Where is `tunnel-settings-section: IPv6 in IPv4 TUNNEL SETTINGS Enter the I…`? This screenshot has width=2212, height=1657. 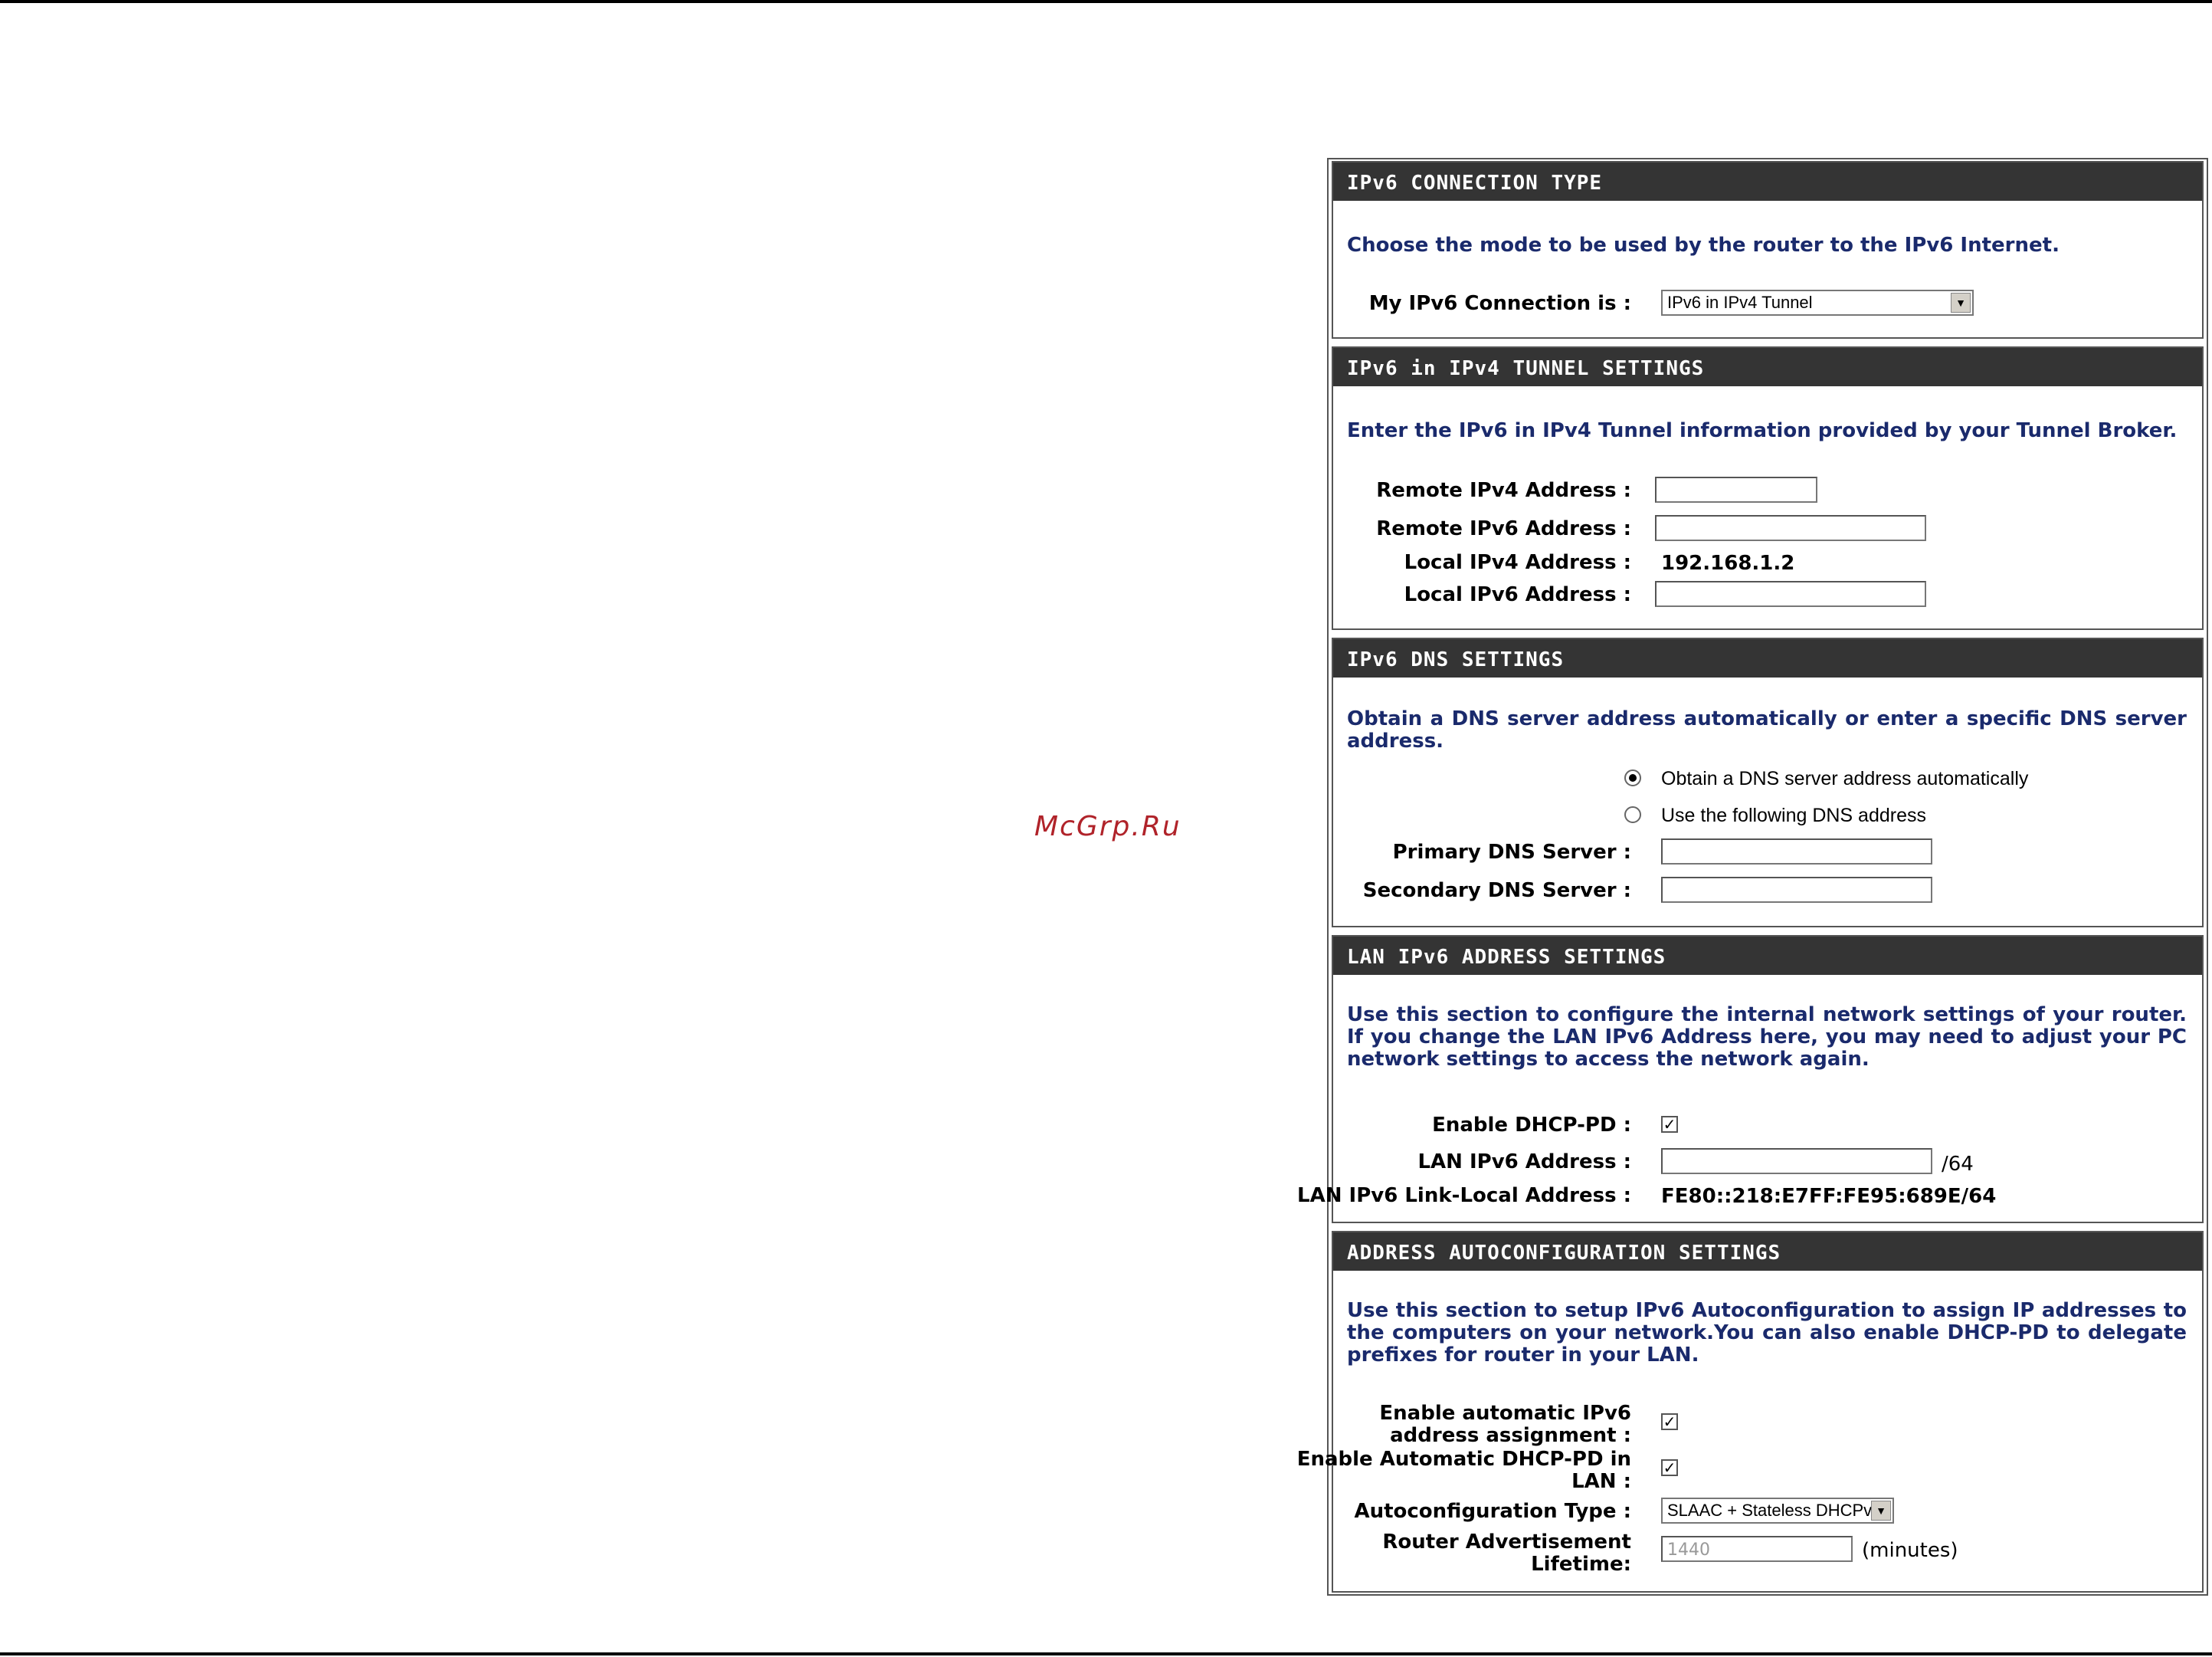 tunnel-settings-section: IPv6 in IPv4 TUNNEL SETTINGS Enter the I… is located at coordinates (1768, 488).